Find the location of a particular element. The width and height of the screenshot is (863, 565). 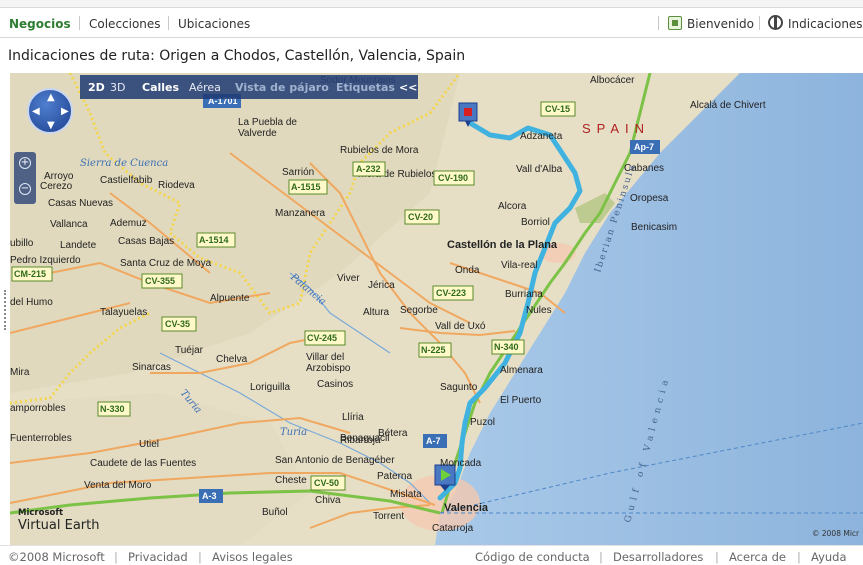

svg-text: Utiel is located at coordinates (149, 444).